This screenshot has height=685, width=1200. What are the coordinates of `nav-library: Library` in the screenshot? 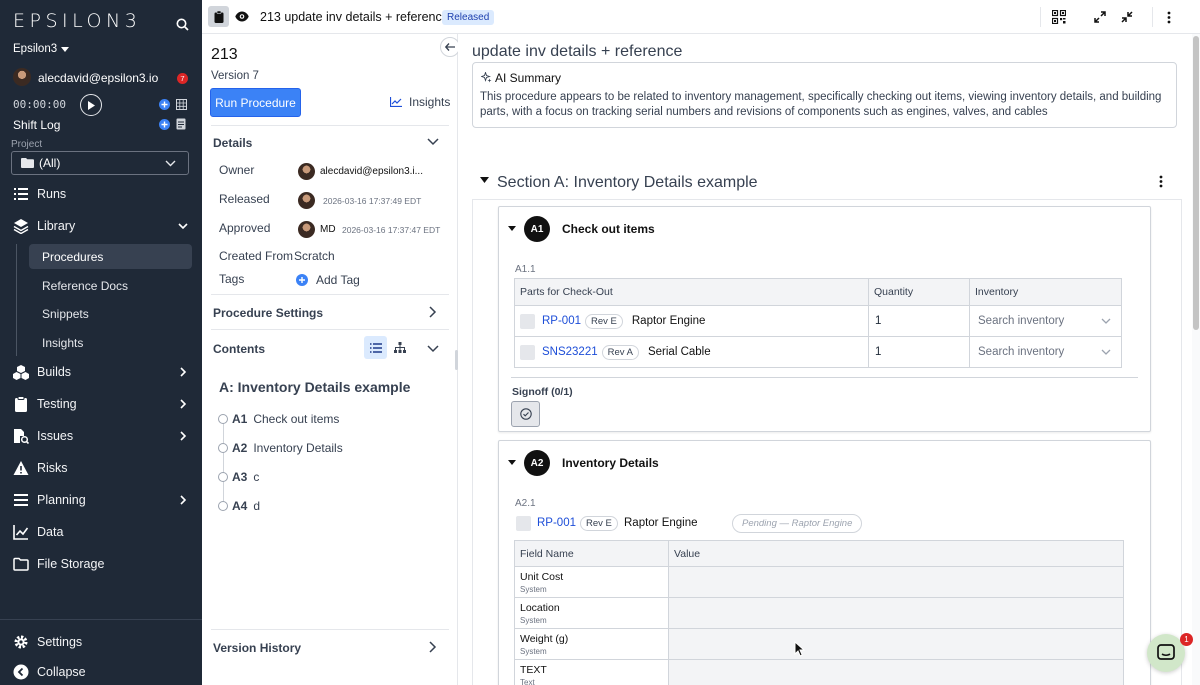 It's located at (101, 226).